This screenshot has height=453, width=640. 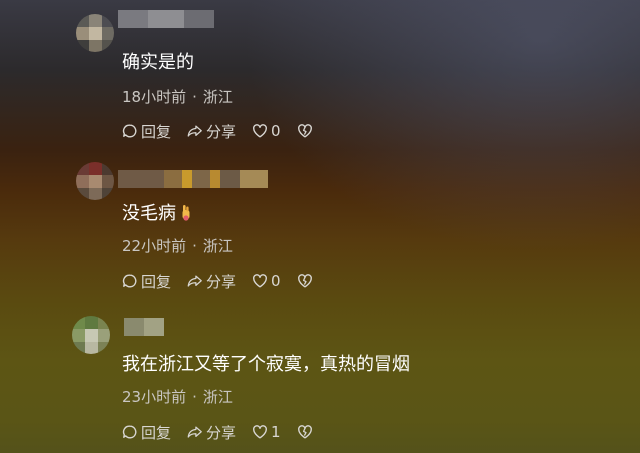 I want to click on comment-actions: 回复 分享 1, so click(x=227, y=432).